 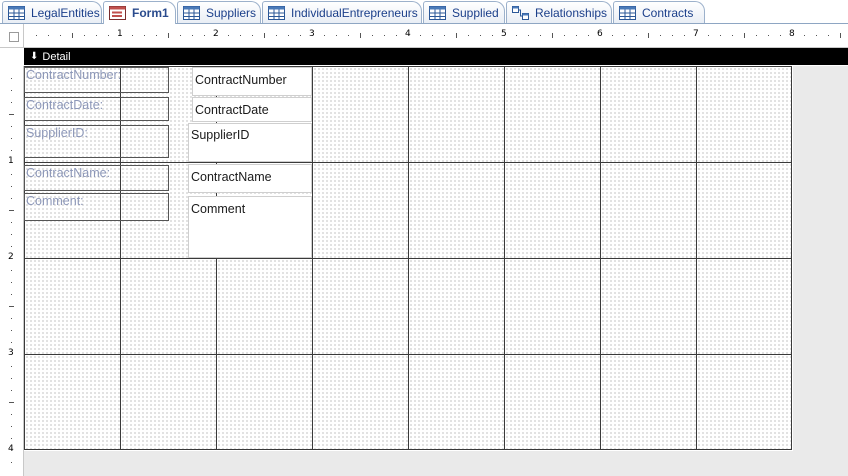 What do you see at coordinates (436, 56) in the screenshot?
I see `detail-section-bar: ⬇ Detail` at bounding box center [436, 56].